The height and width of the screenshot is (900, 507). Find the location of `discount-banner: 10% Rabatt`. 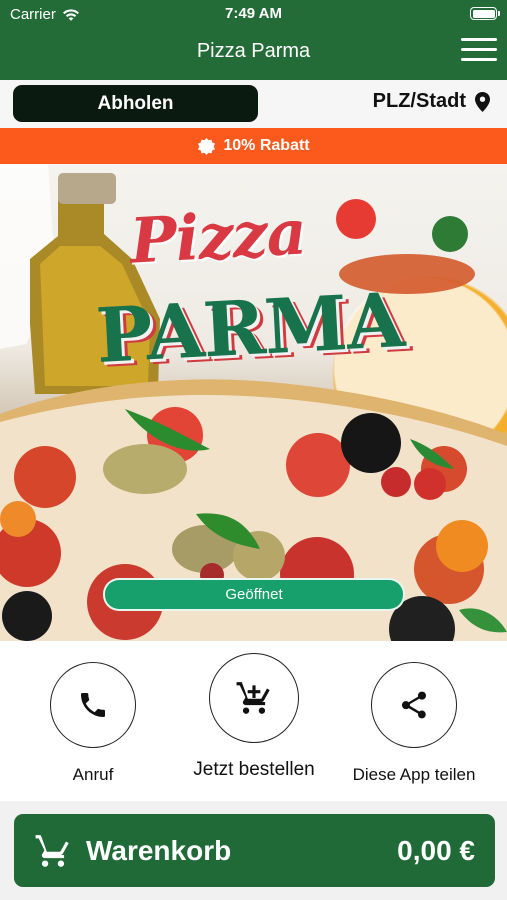

discount-banner: 10% Rabatt is located at coordinates (253, 146).